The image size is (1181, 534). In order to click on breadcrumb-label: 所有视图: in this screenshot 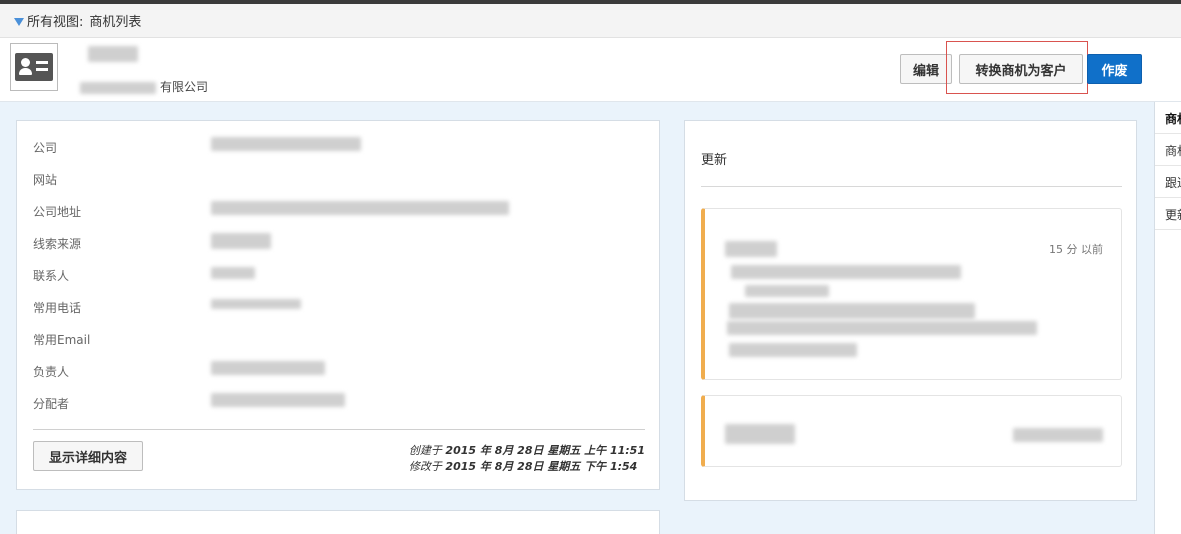, I will do `click(55, 20)`.